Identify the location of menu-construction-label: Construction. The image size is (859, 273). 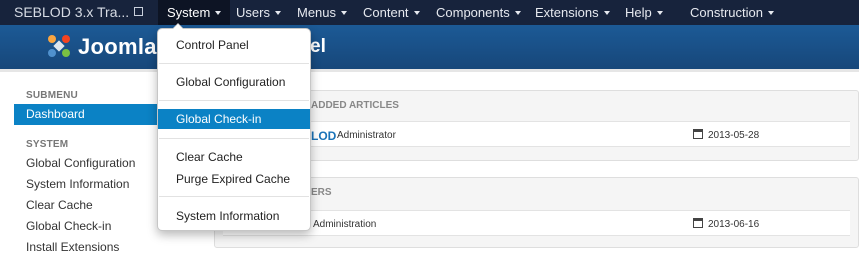
(726, 12).